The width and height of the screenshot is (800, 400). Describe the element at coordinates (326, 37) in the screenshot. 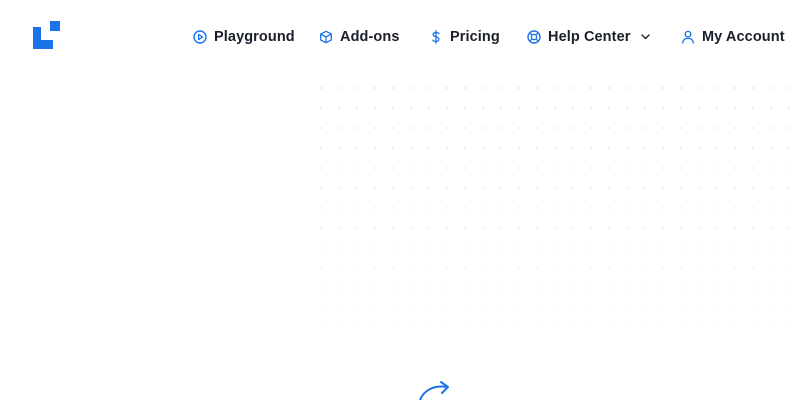

I see `cube-icon` at that location.